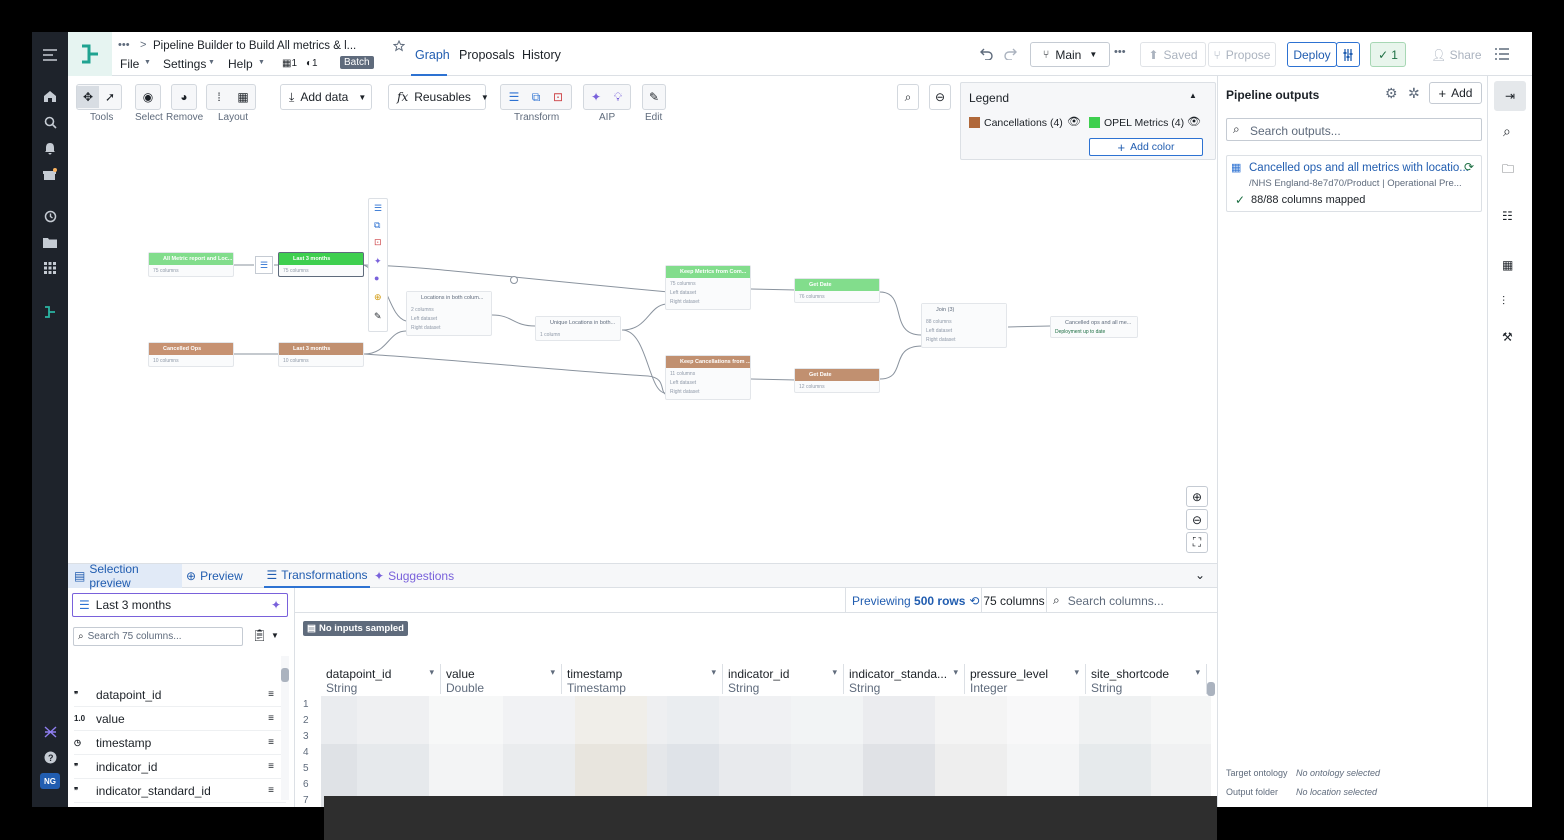 The height and width of the screenshot is (840, 1564). What do you see at coordinates (125, 576) in the screenshot?
I see `tab-selection-preview: ▤ Selection preview` at bounding box center [125, 576].